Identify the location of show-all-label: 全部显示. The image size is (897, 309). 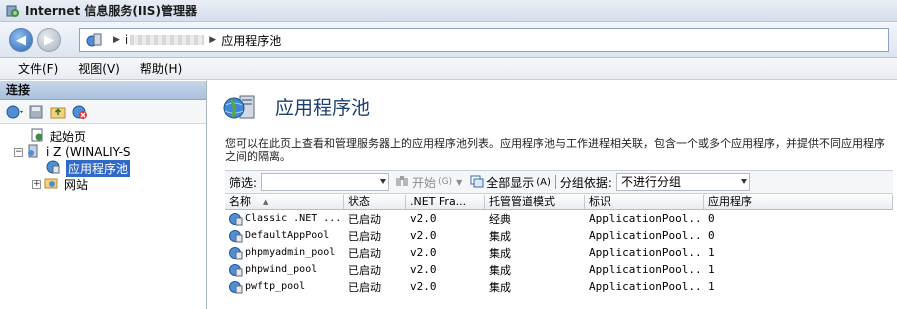
(510, 182).